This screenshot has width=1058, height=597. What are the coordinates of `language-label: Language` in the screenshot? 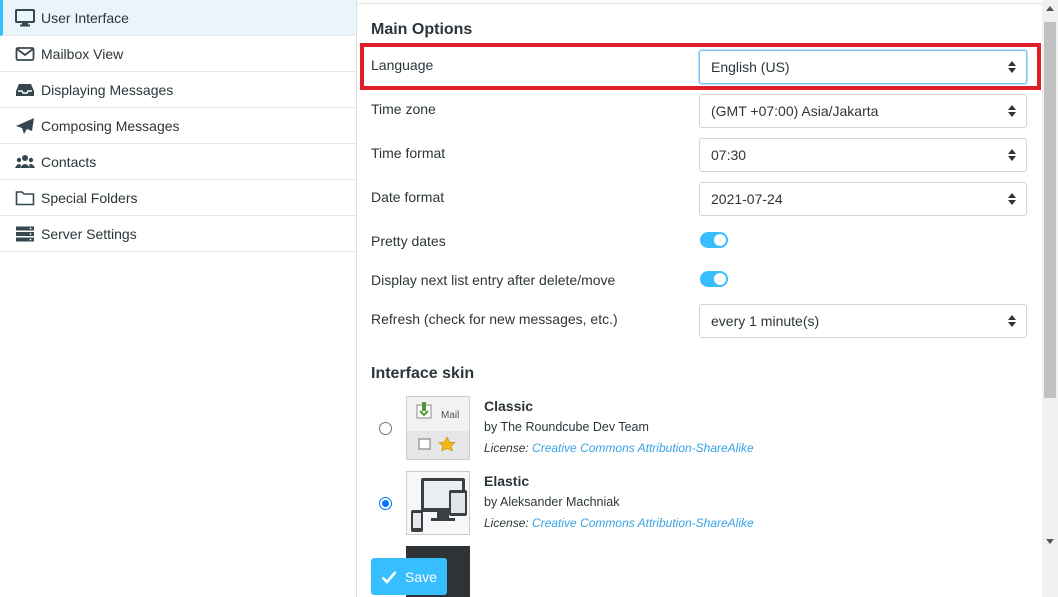 It's located at (402, 65).